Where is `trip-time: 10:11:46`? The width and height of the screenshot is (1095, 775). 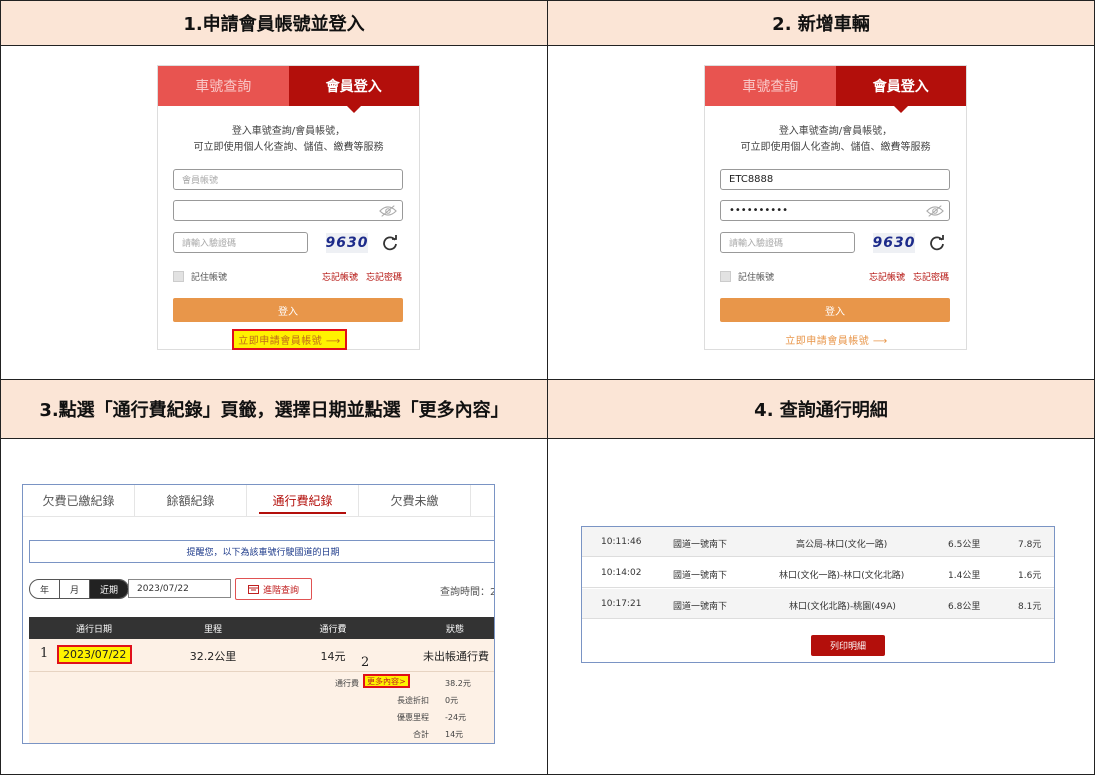 trip-time: 10:11:46 is located at coordinates (621, 542).